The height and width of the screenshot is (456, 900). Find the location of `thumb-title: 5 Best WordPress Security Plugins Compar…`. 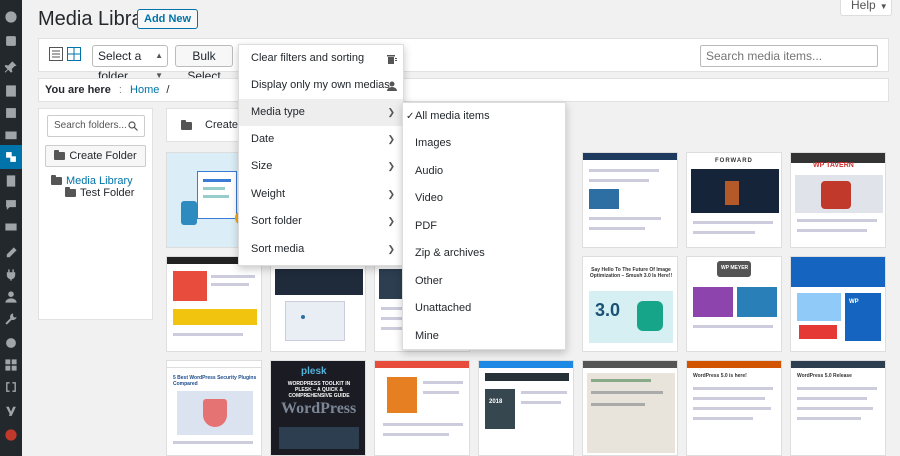

thumb-title: 5 Best WordPress Security Plugins Compar… is located at coordinates (215, 381).